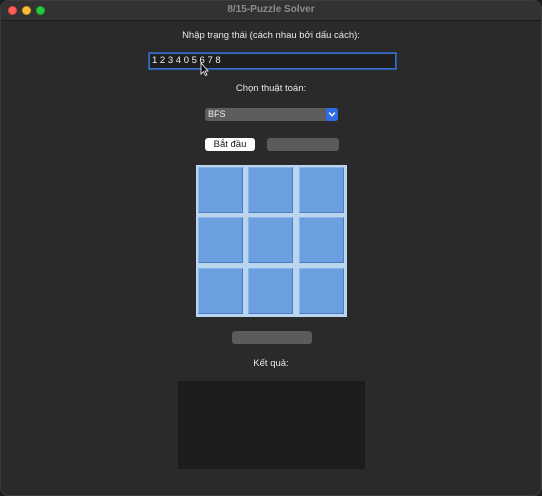 This screenshot has height=496, width=542. I want to click on algorithm-select: BFS, so click(271, 114).